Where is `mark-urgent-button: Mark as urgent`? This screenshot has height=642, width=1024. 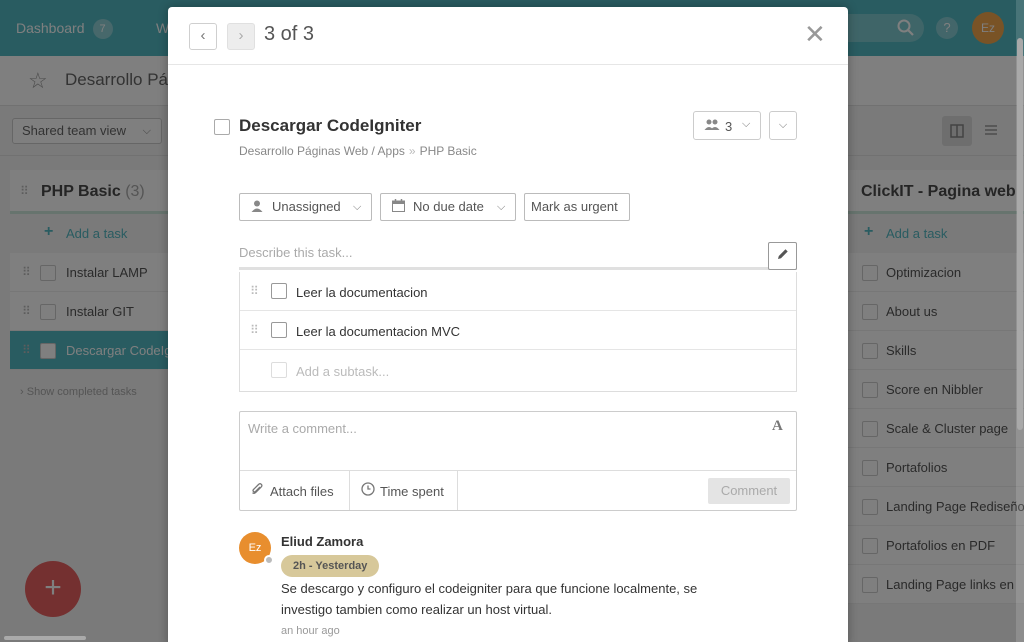 mark-urgent-button: Mark as urgent is located at coordinates (577, 207).